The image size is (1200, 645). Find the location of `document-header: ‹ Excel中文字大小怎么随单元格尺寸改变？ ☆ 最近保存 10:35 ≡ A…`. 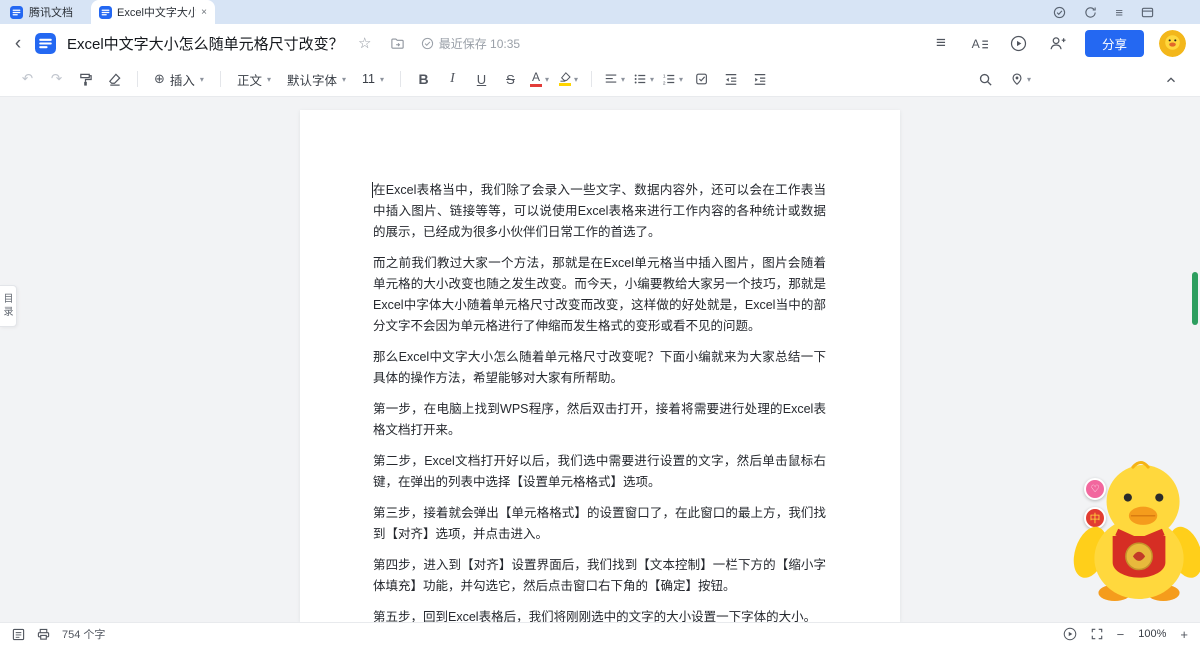

document-header: ‹ Excel中文字大小怎么随单元格尺寸改变？ ☆ 最近保存 10:35 ≡ A… is located at coordinates (600, 43).